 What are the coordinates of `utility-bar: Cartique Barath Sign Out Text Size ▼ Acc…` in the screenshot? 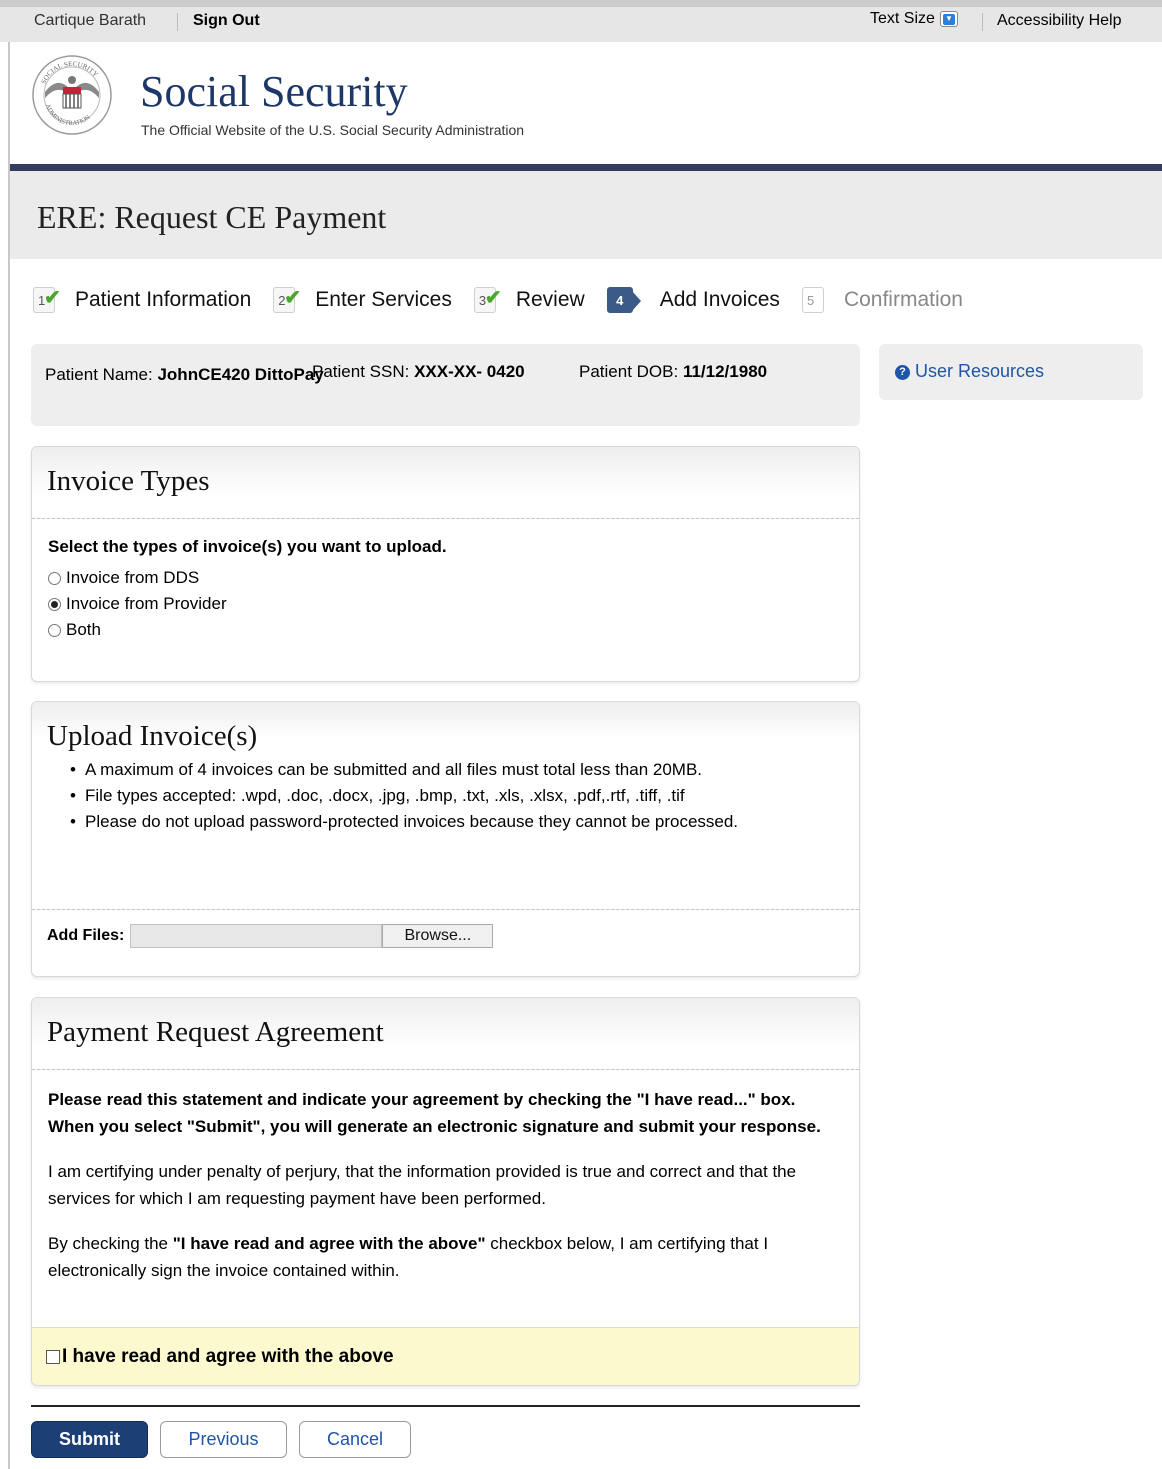 It's located at (581, 21).